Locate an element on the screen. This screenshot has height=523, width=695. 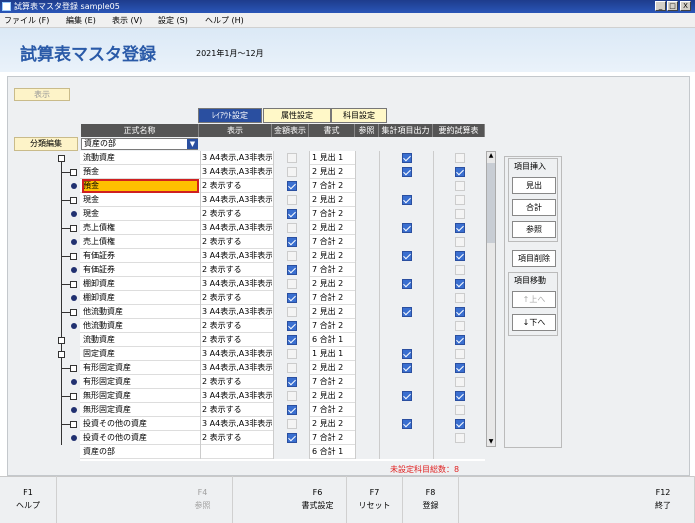
fkey-f1-button: F1 ヘルプ is located at coordinates (28, 499).